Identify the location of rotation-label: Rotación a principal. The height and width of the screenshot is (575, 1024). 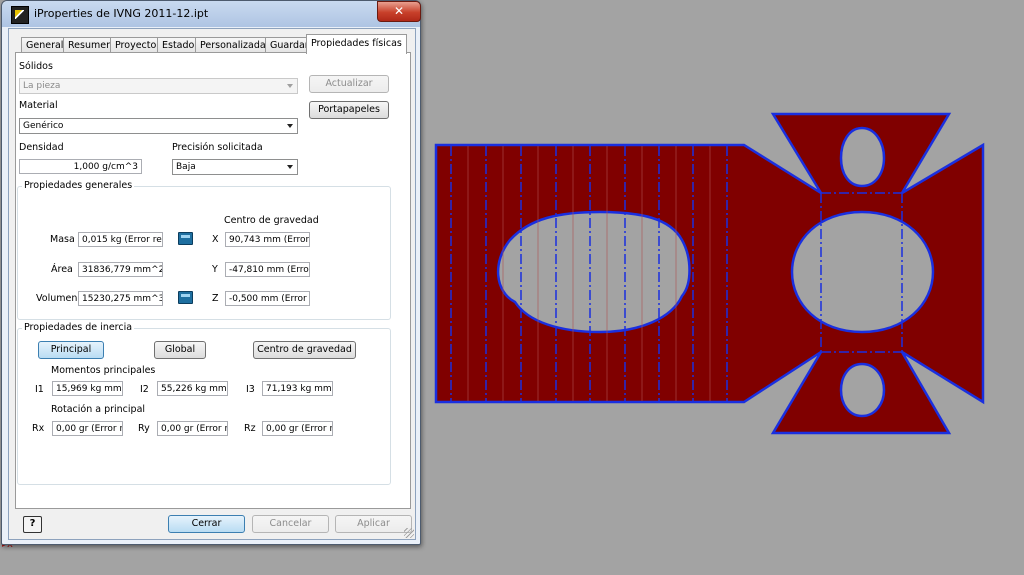
(98, 409).